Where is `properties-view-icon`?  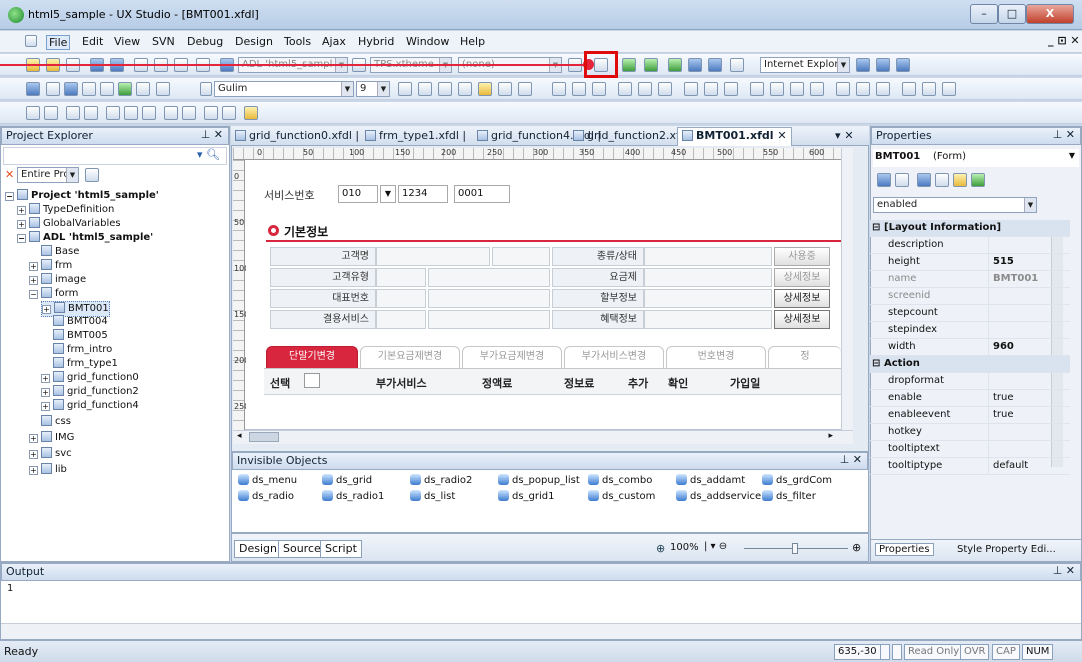
properties-view-icon is located at coordinates (924, 180).